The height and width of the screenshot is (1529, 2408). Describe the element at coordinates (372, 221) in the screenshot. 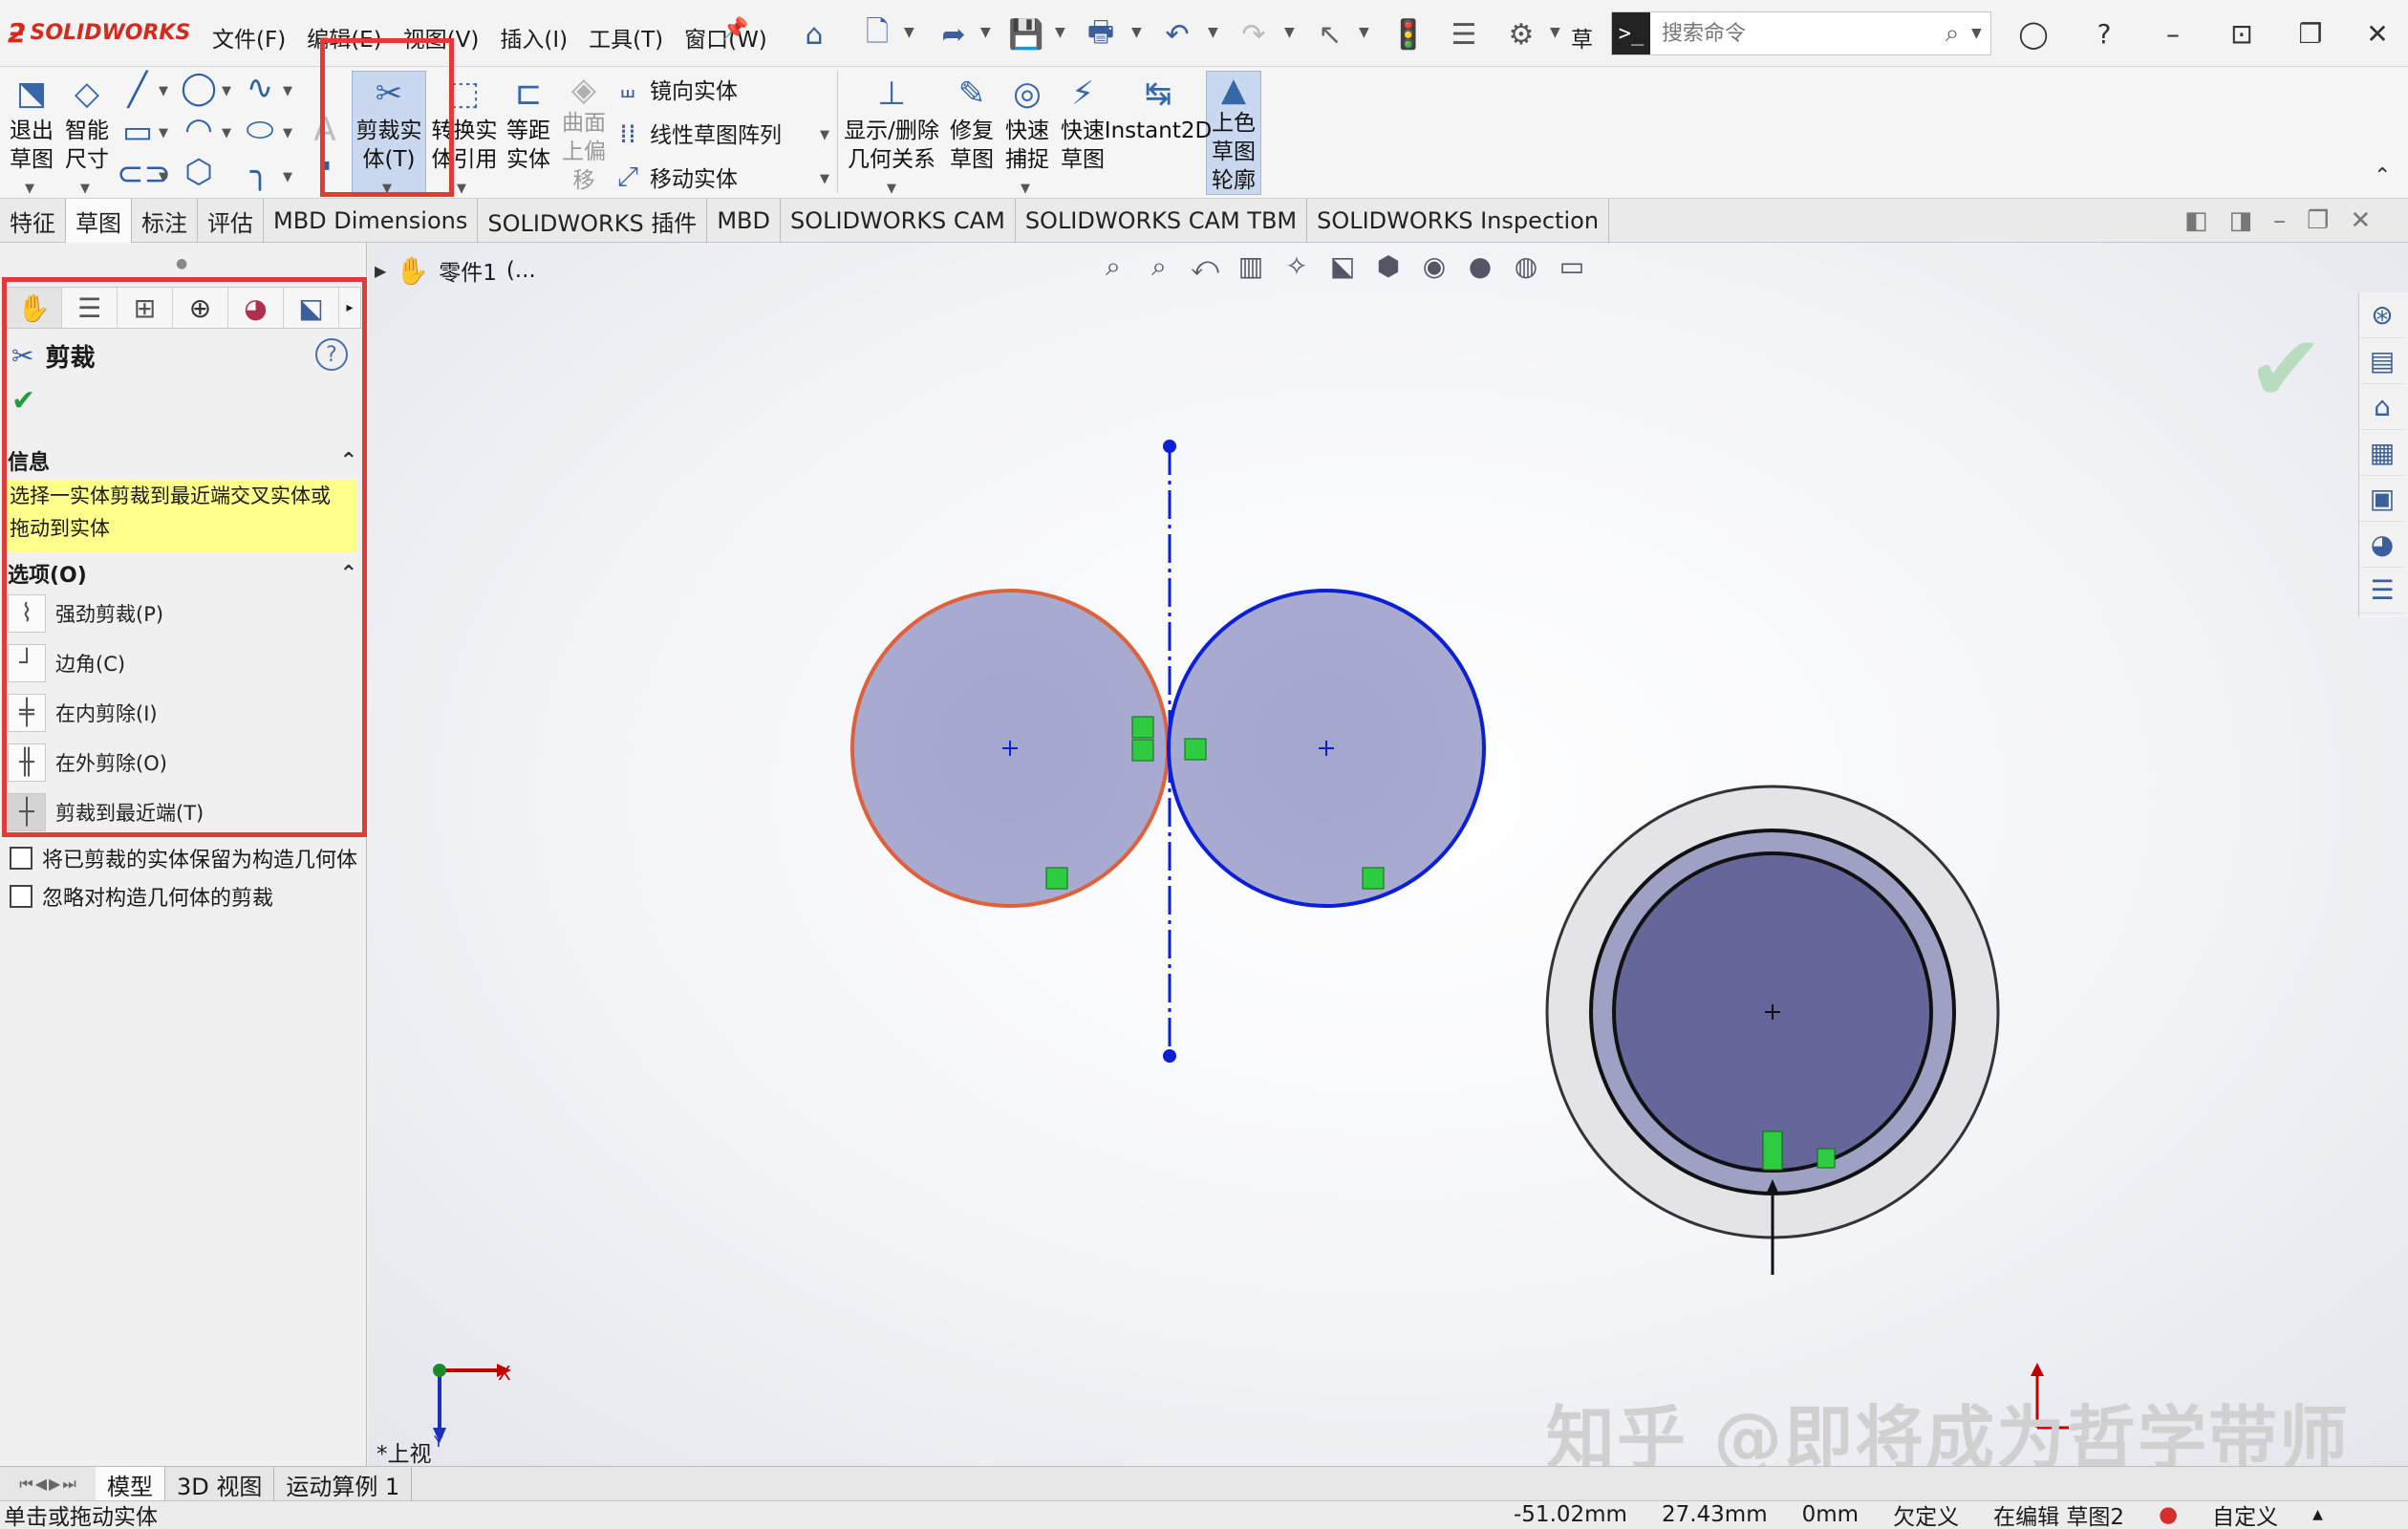

I see `tab-mbd-dimensions: MBD Dimensions` at that location.